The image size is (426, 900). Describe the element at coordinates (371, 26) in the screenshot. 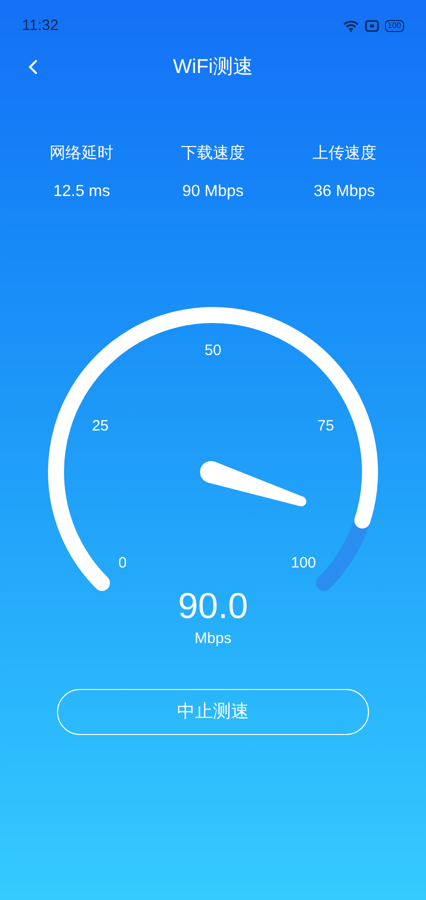

I see `screen-icon` at that location.